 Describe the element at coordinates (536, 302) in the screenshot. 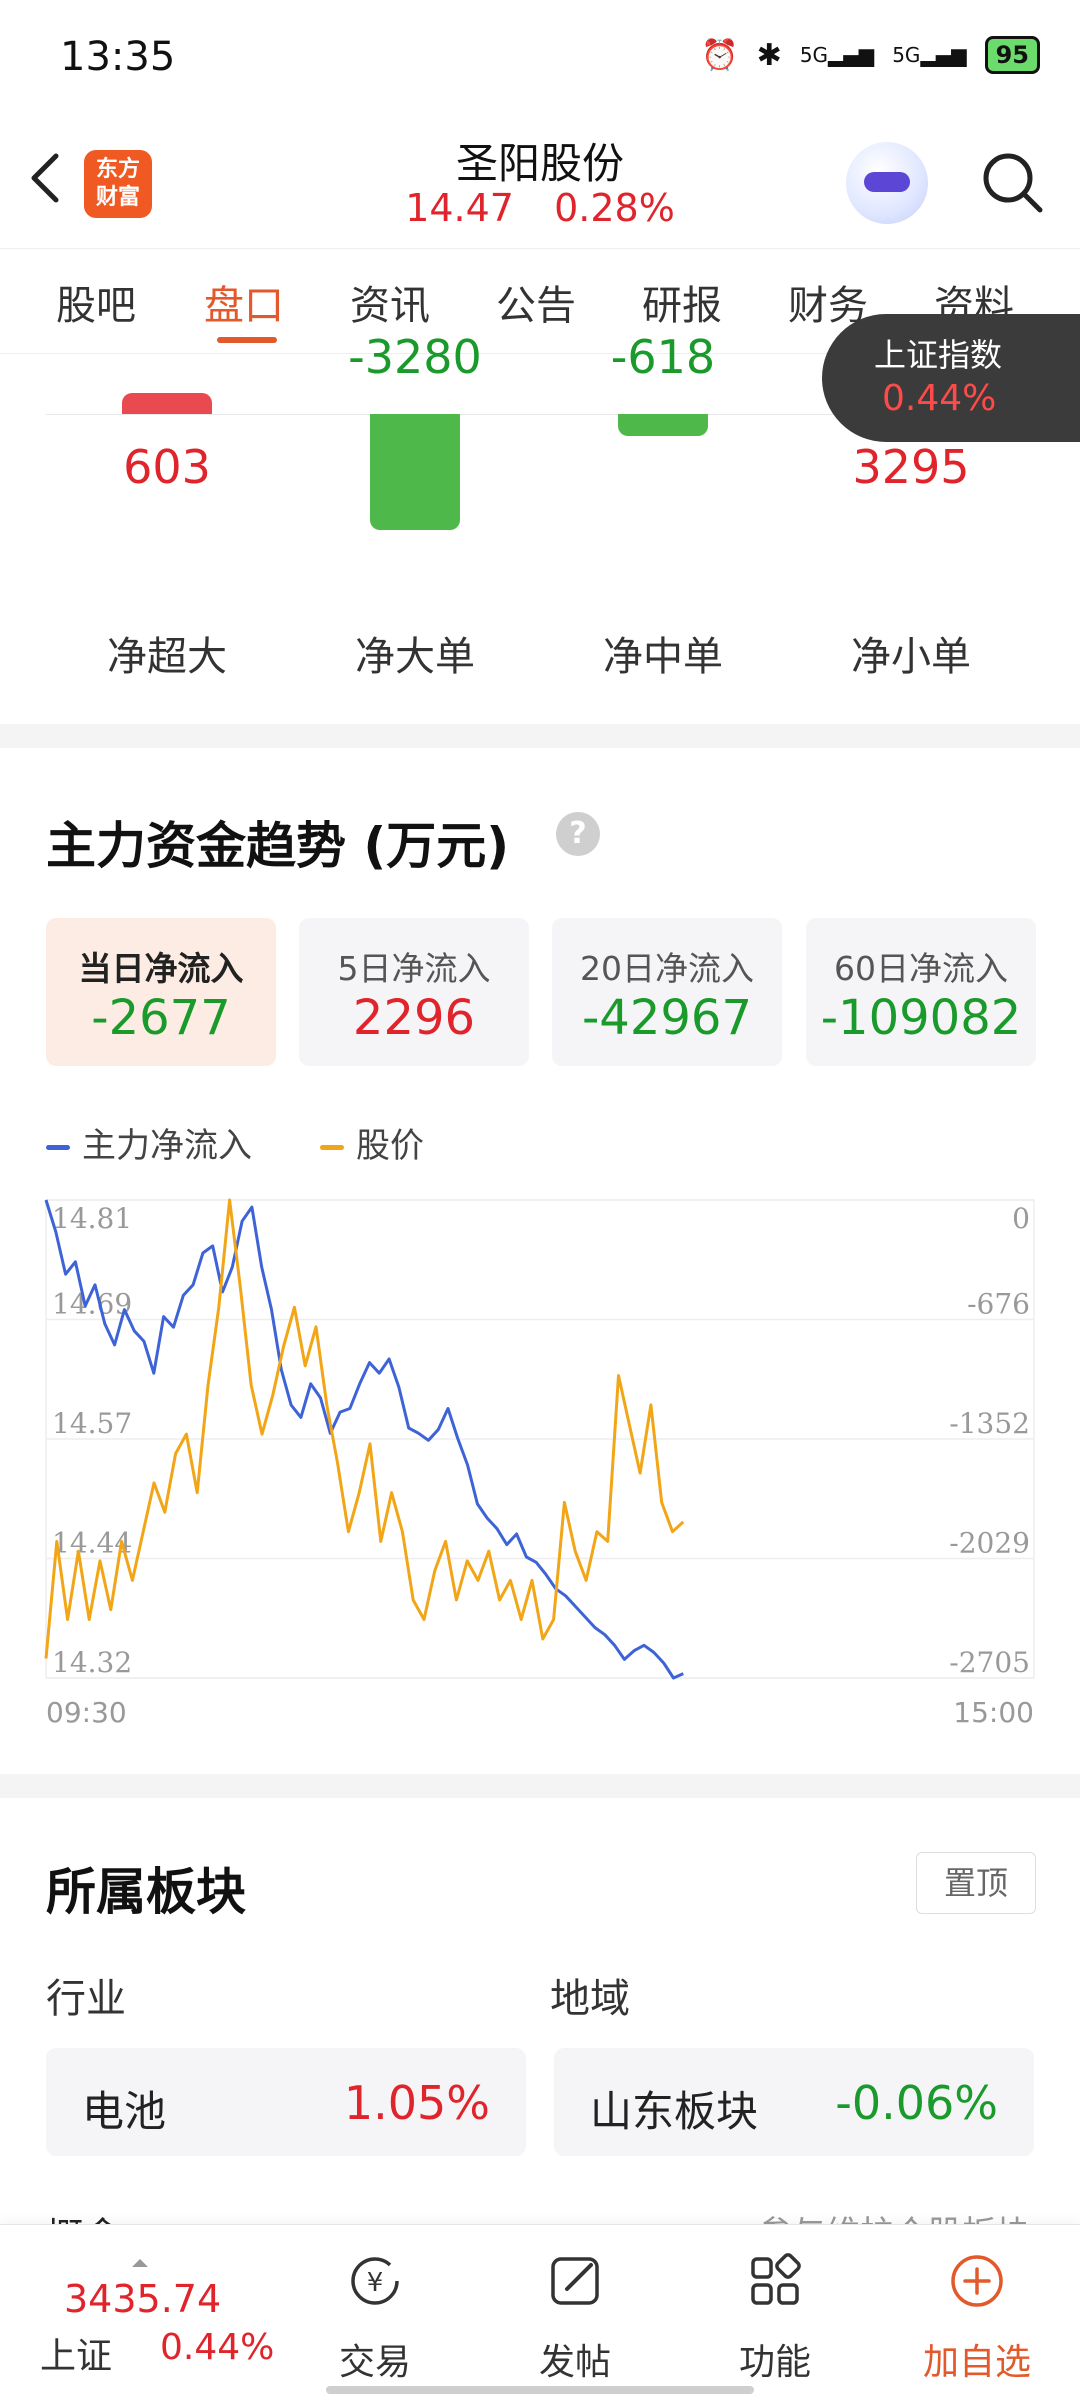

I see `tab-announcements: 公告` at that location.